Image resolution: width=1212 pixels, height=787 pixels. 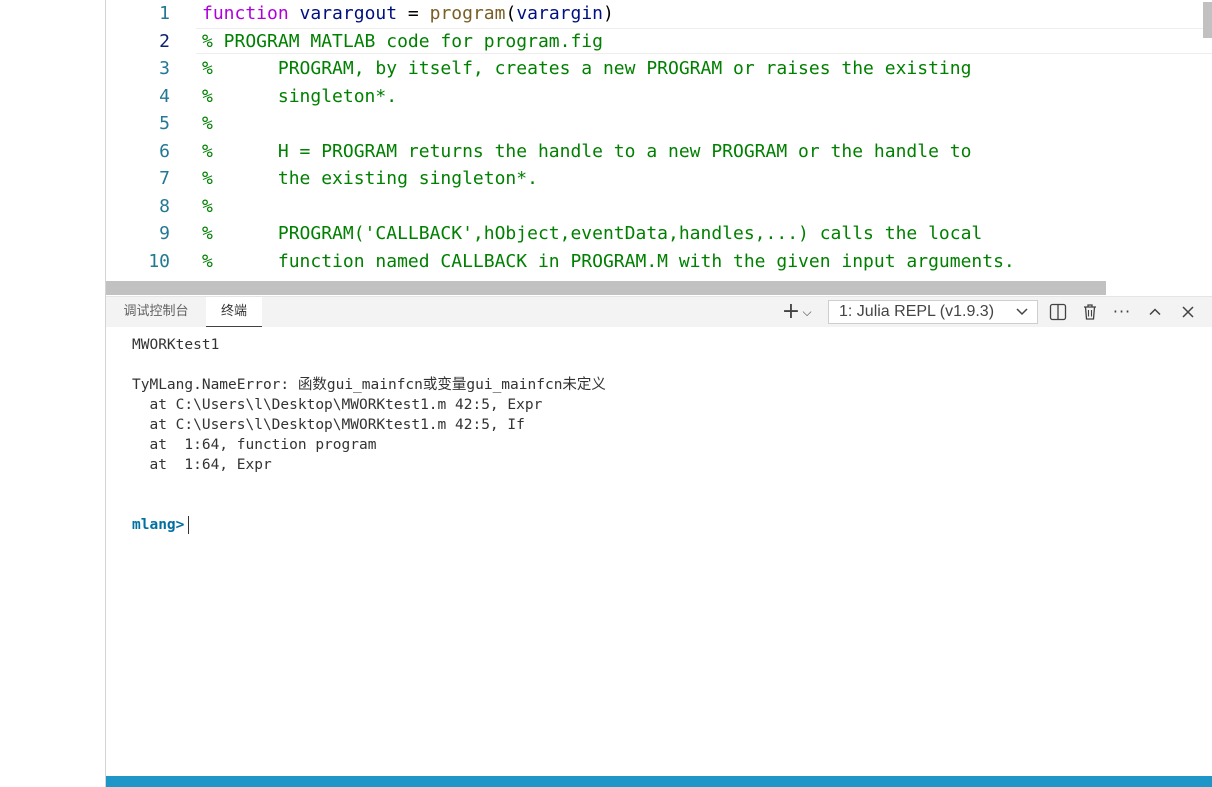 I want to click on split-terminal-icon, so click(x=1058, y=312).